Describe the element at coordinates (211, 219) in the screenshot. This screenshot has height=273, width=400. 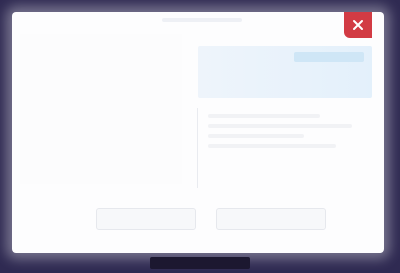
I see `action-buttons` at that location.